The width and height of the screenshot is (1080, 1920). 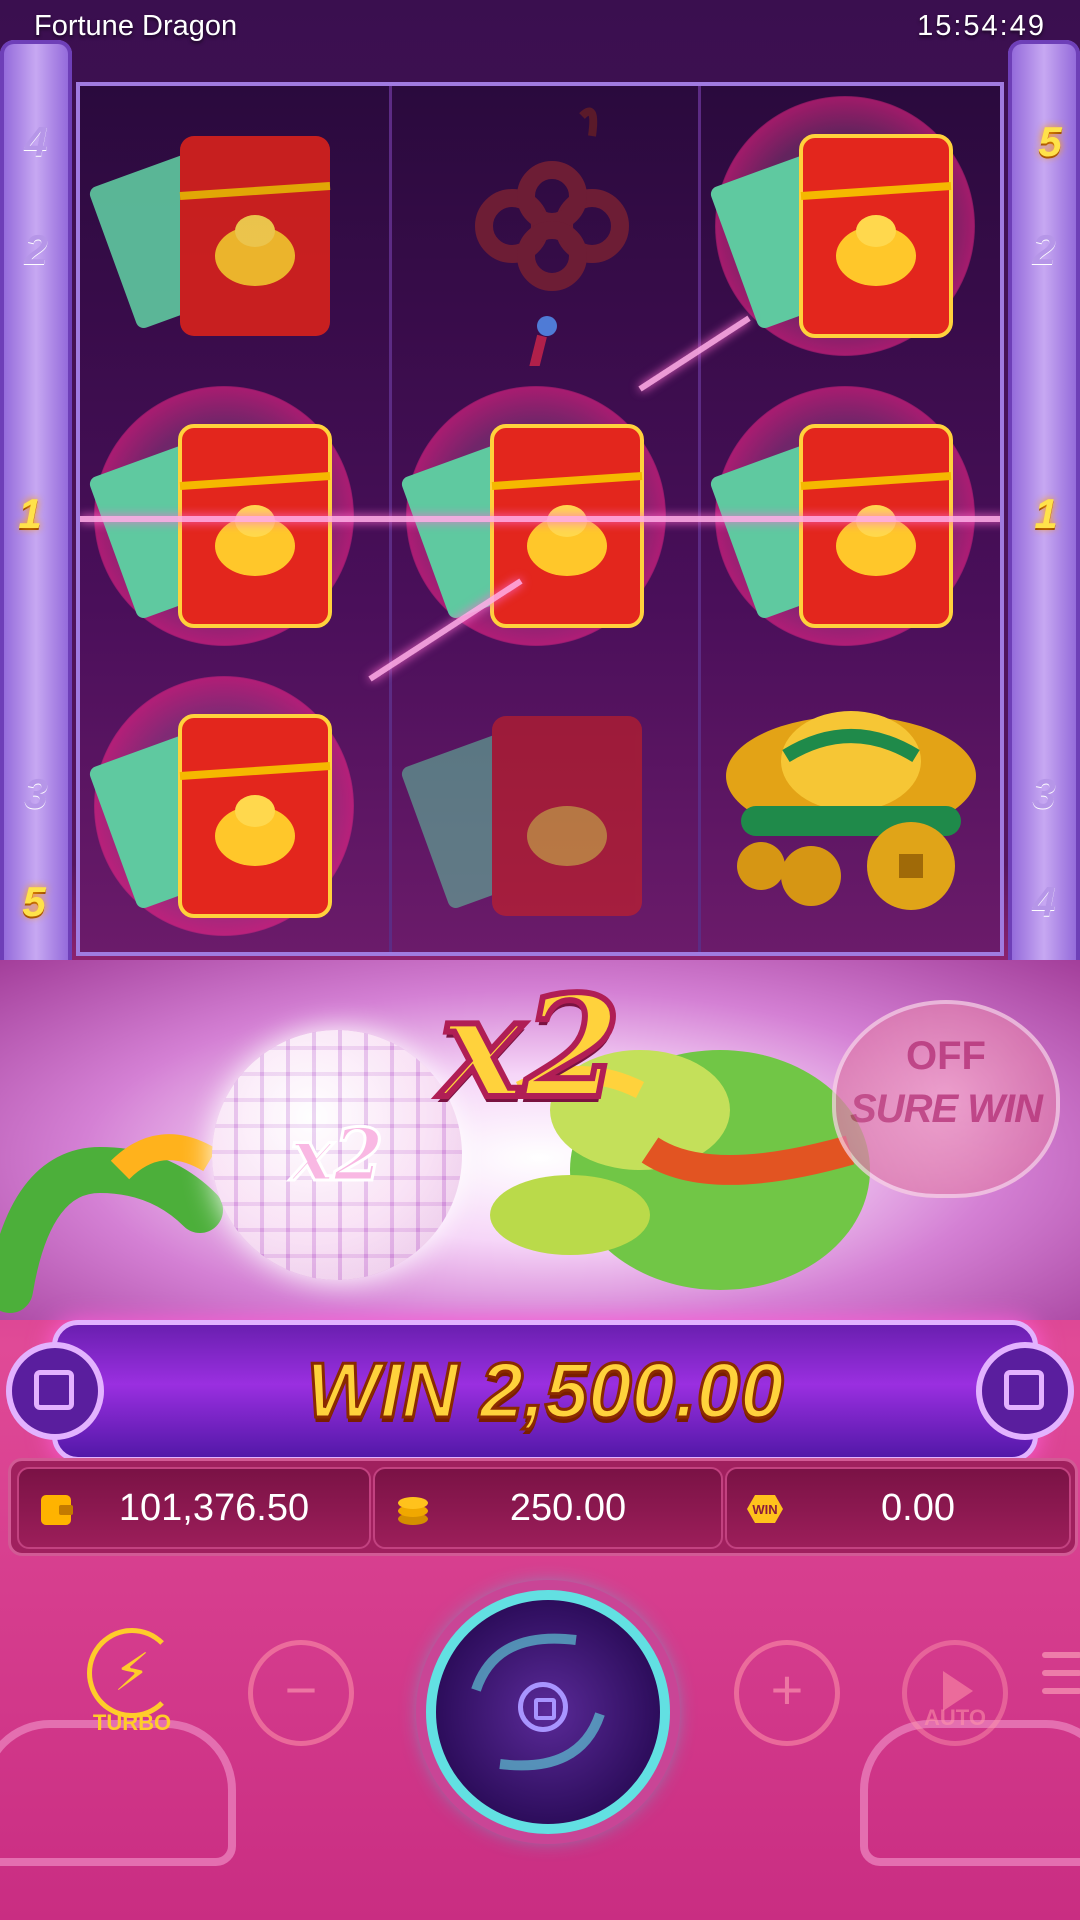 What do you see at coordinates (568, 1508) in the screenshot?
I see `bet-value: 250.00` at bounding box center [568, 1508].